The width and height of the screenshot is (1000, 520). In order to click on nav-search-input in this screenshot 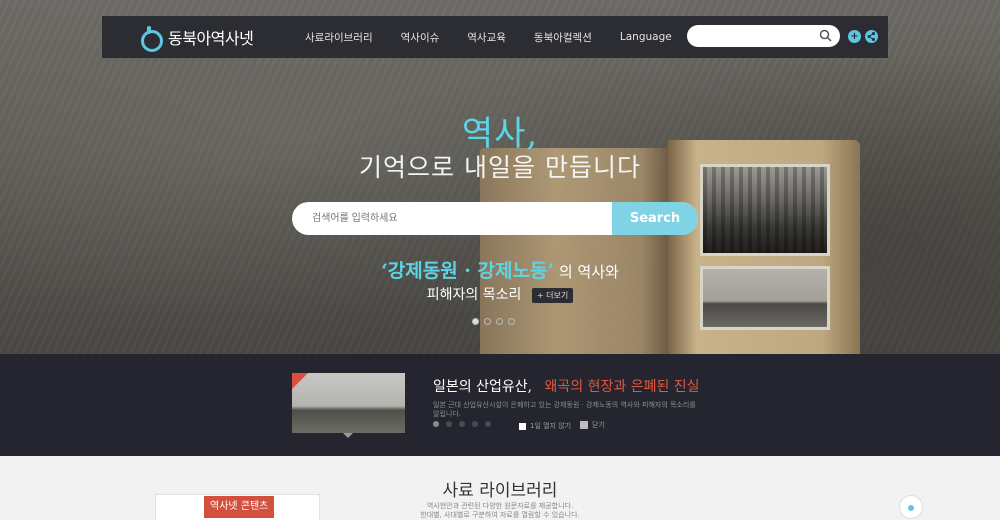, I will do `click(757, 37)`.